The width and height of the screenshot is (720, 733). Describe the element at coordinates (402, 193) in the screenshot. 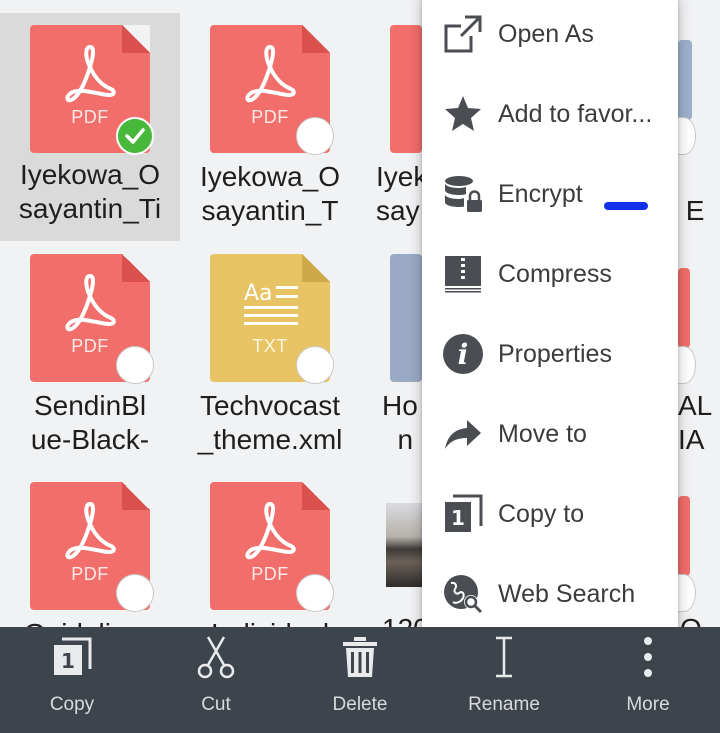

I see `file-name: Iyek say` at that location.